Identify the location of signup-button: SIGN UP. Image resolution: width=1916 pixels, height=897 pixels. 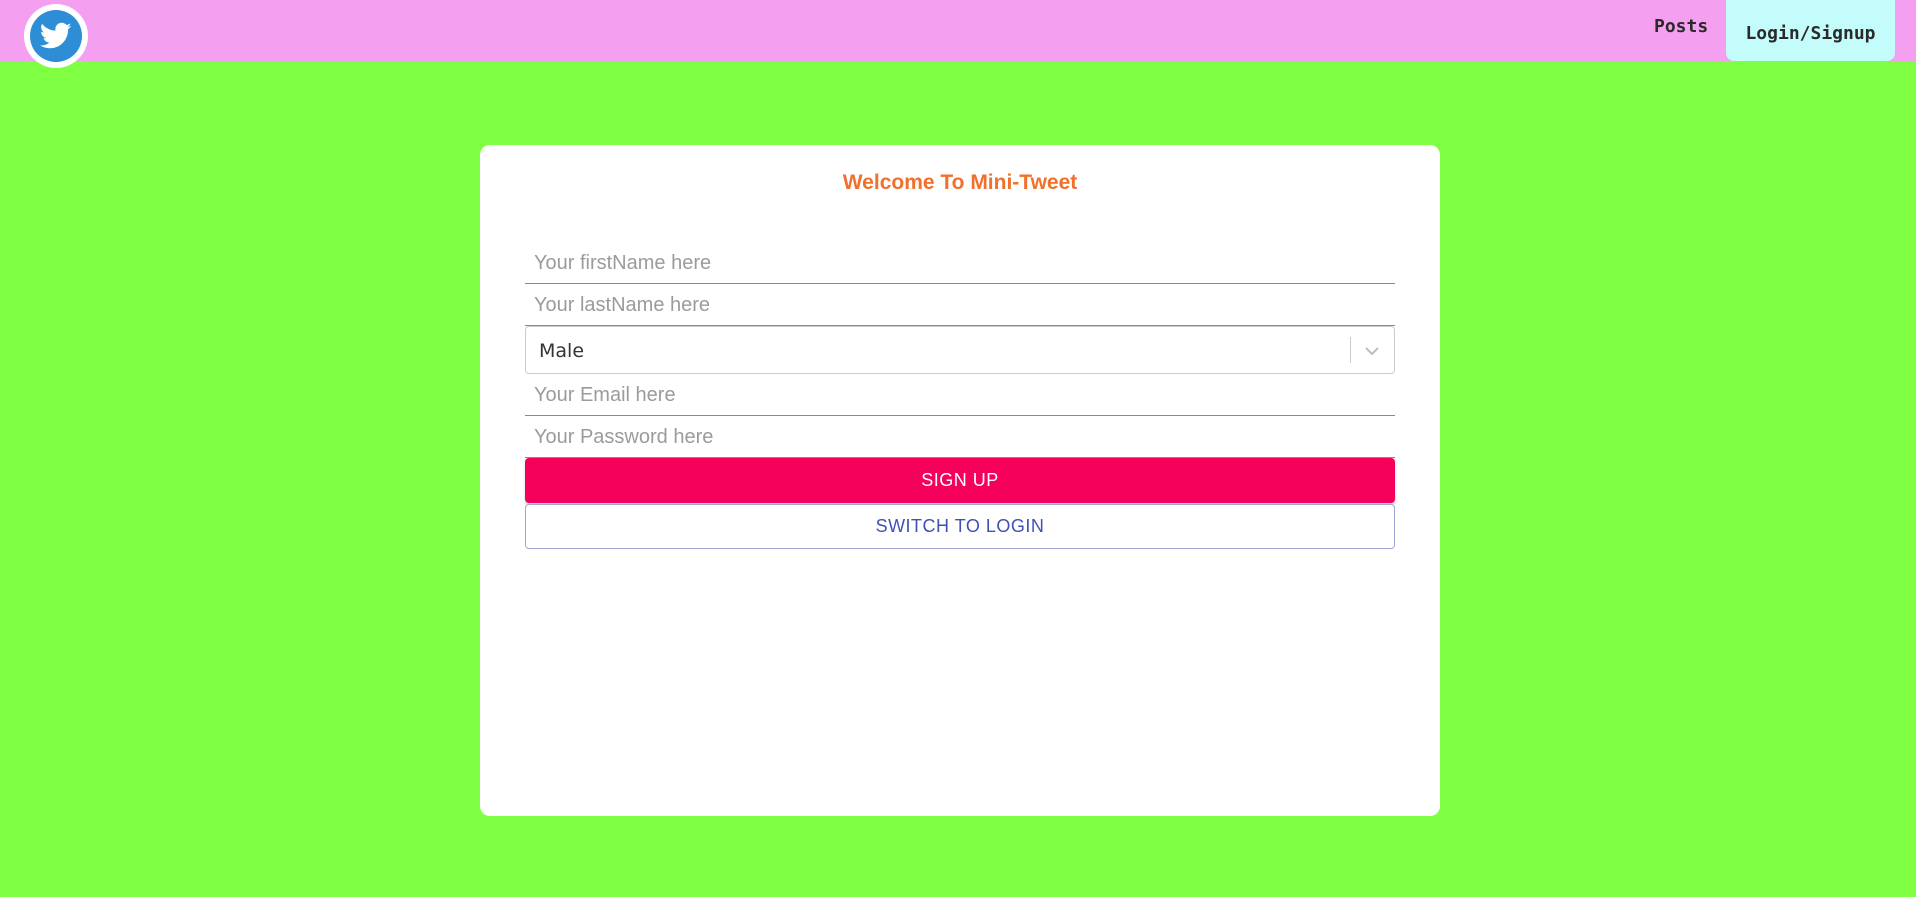
(960, 480).